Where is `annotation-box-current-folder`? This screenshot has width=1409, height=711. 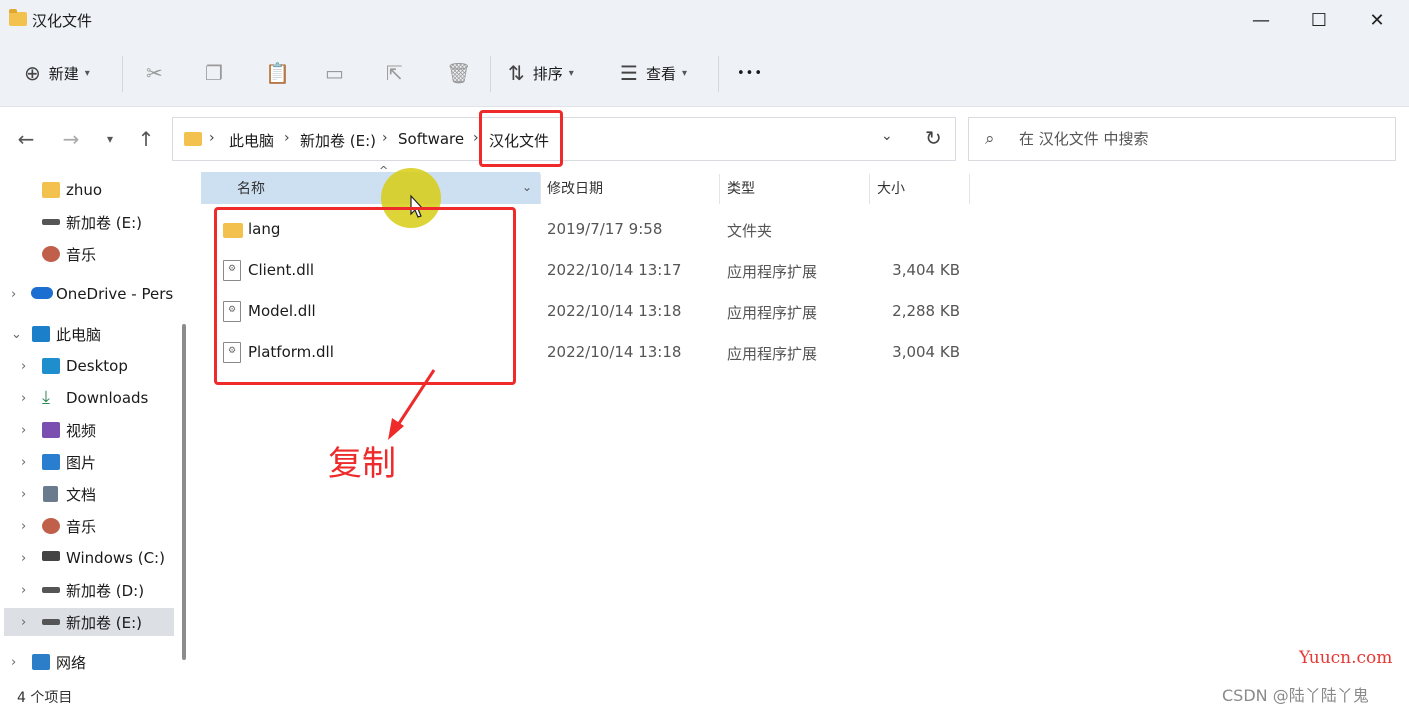
annotation-box-current-folder is located at coordinates (521, 138).